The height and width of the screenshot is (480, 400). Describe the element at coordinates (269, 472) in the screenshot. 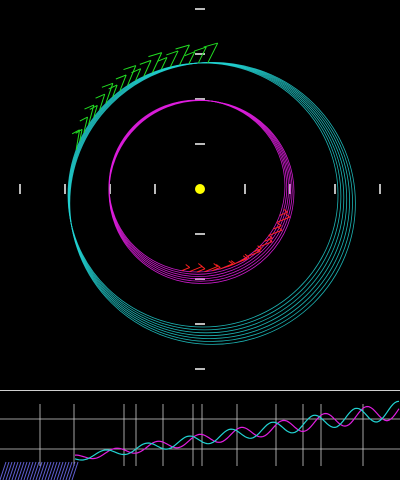

I see `resonance-10-3: 10:3` at that location.